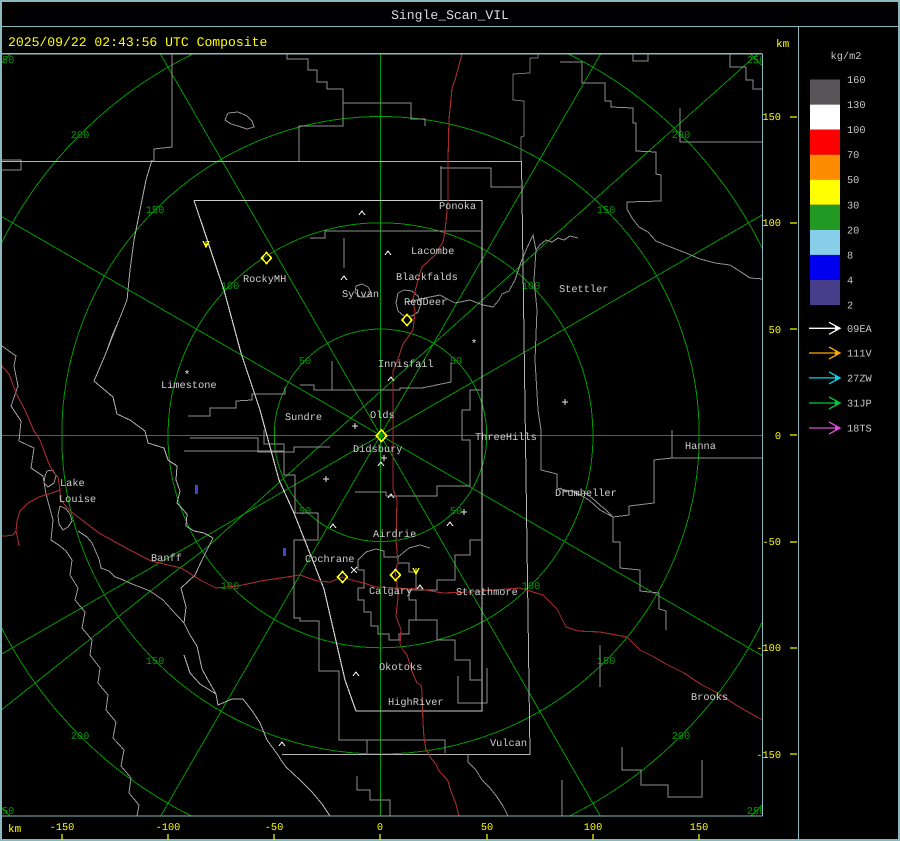  What do you see at coordinates (583, 290) in the screenshot?
I see `svg-text: Stettler` at bounding box center [583, 290].